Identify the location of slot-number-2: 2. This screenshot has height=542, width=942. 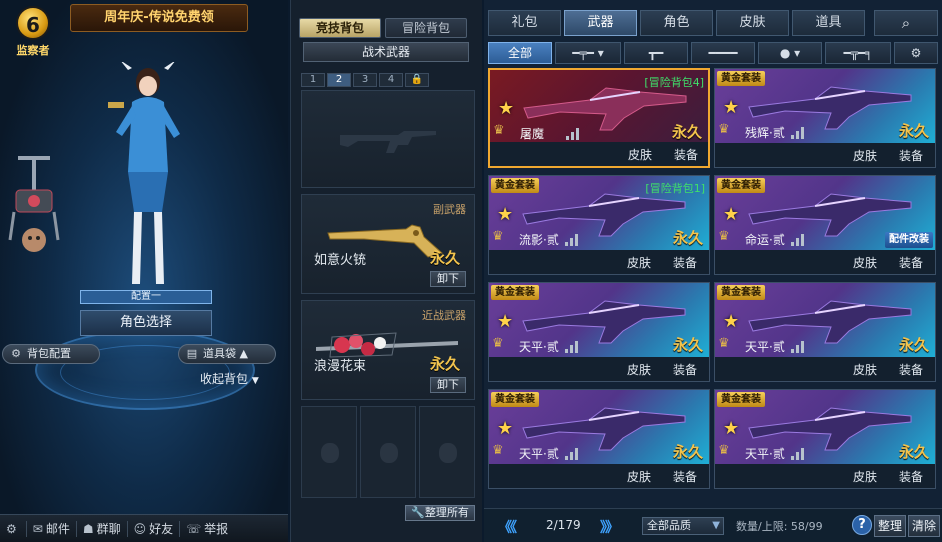
(339, 80).